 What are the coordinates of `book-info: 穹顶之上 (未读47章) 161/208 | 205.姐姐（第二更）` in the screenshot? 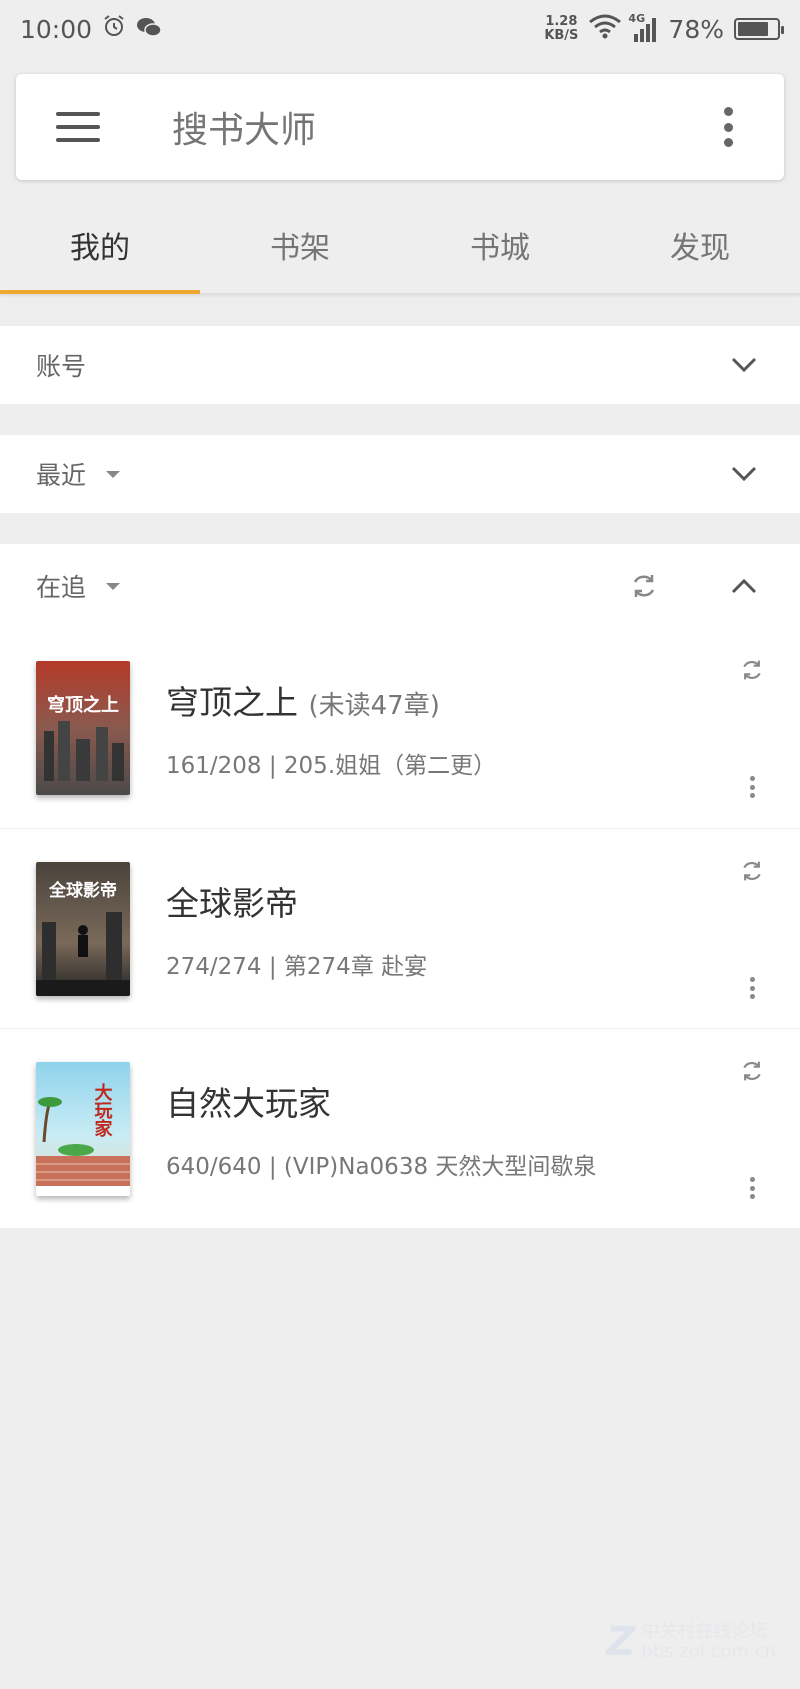 It's located at (465, 728).